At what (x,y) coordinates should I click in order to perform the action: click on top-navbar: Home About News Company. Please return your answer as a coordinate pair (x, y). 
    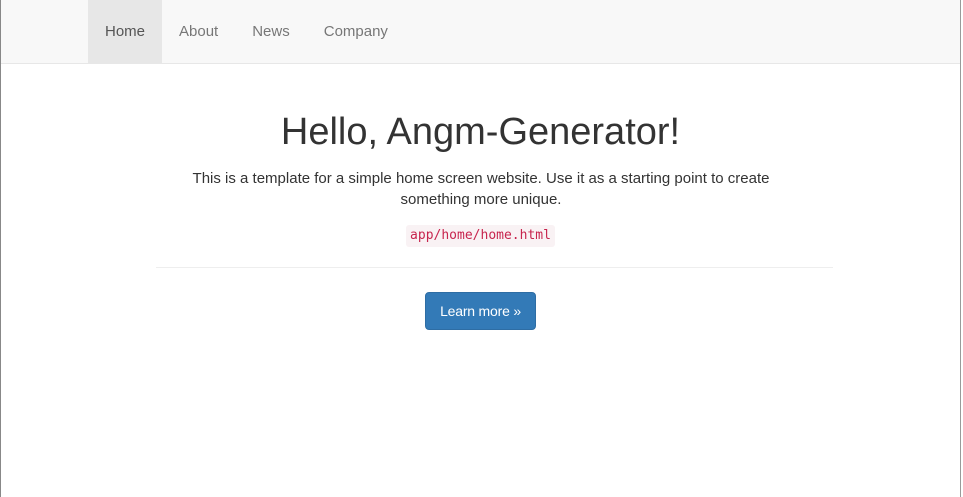
    Looking at the image, I should click on (480, 32).